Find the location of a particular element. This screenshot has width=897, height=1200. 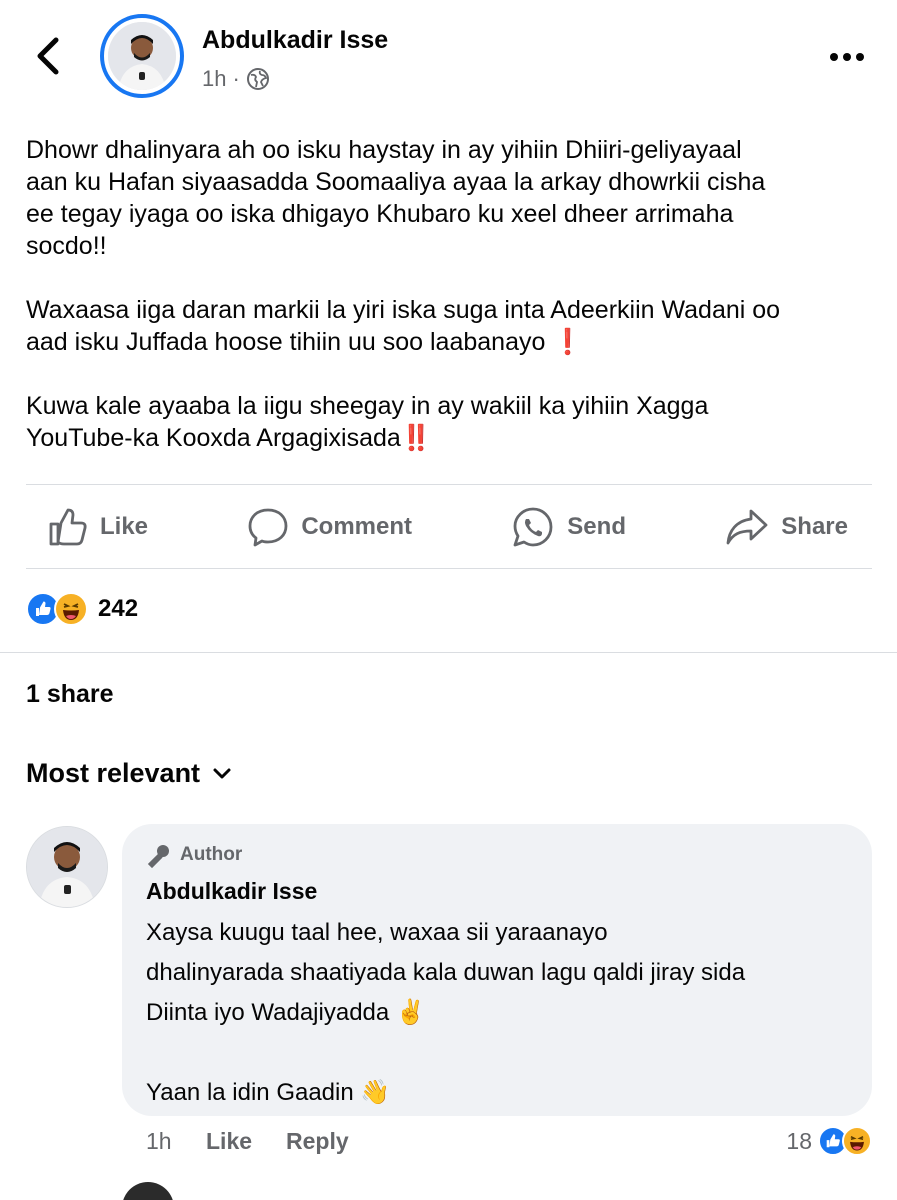

commenter-name: Abdulkadir Isse is located at coordinates (497, 891).